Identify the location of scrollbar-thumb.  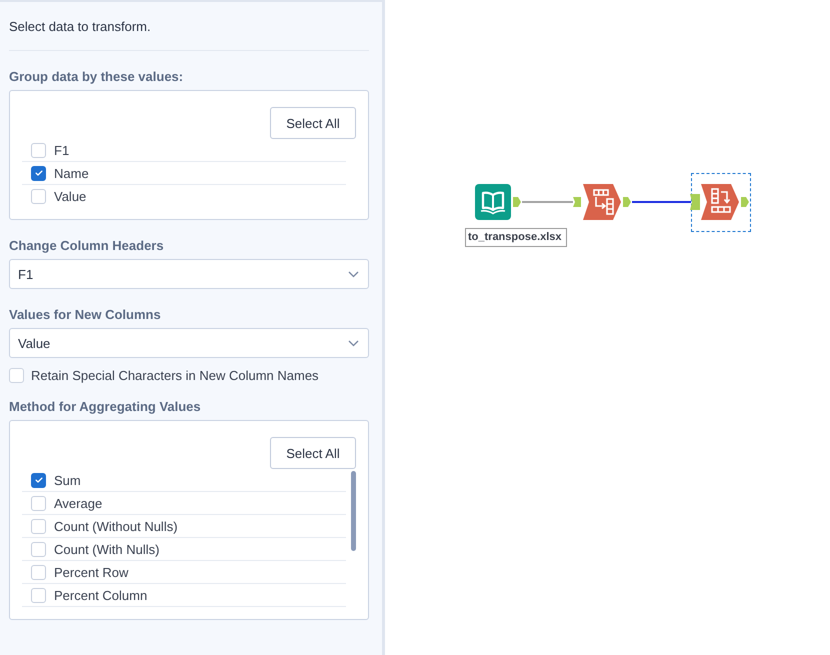
(353, 511).